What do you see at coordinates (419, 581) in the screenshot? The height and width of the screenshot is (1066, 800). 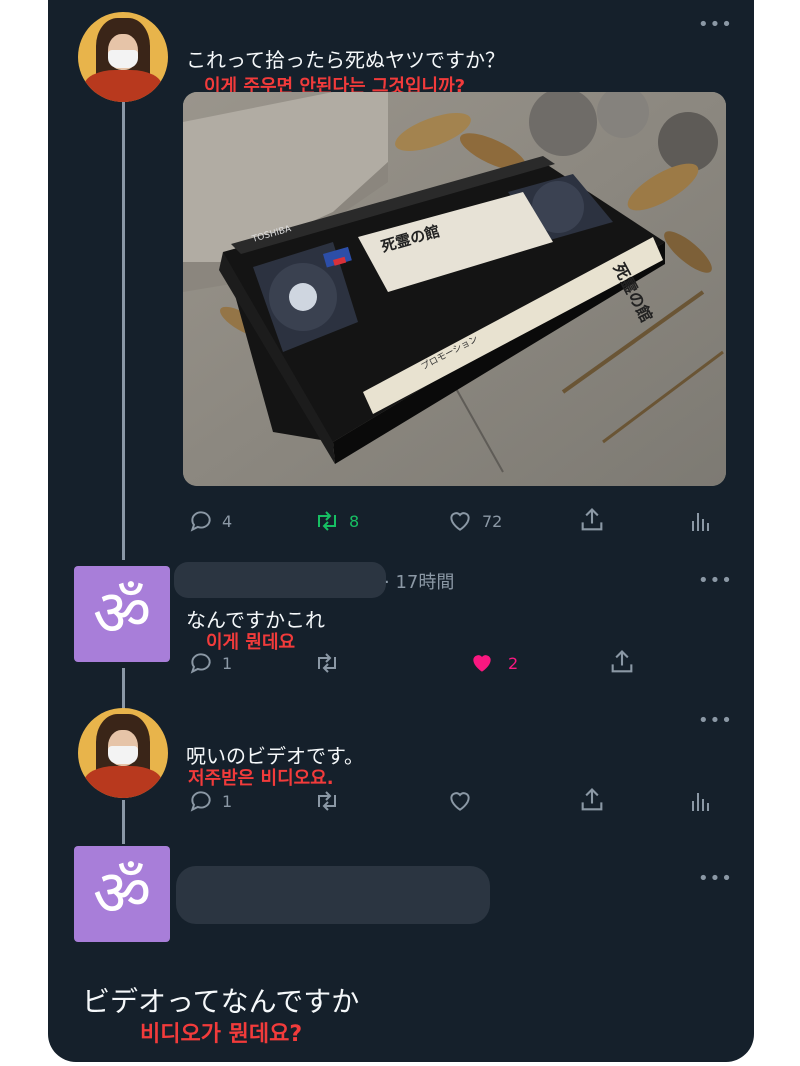 I see `tweet-timestamp: · 17時間` at bounding box center [419, 581].